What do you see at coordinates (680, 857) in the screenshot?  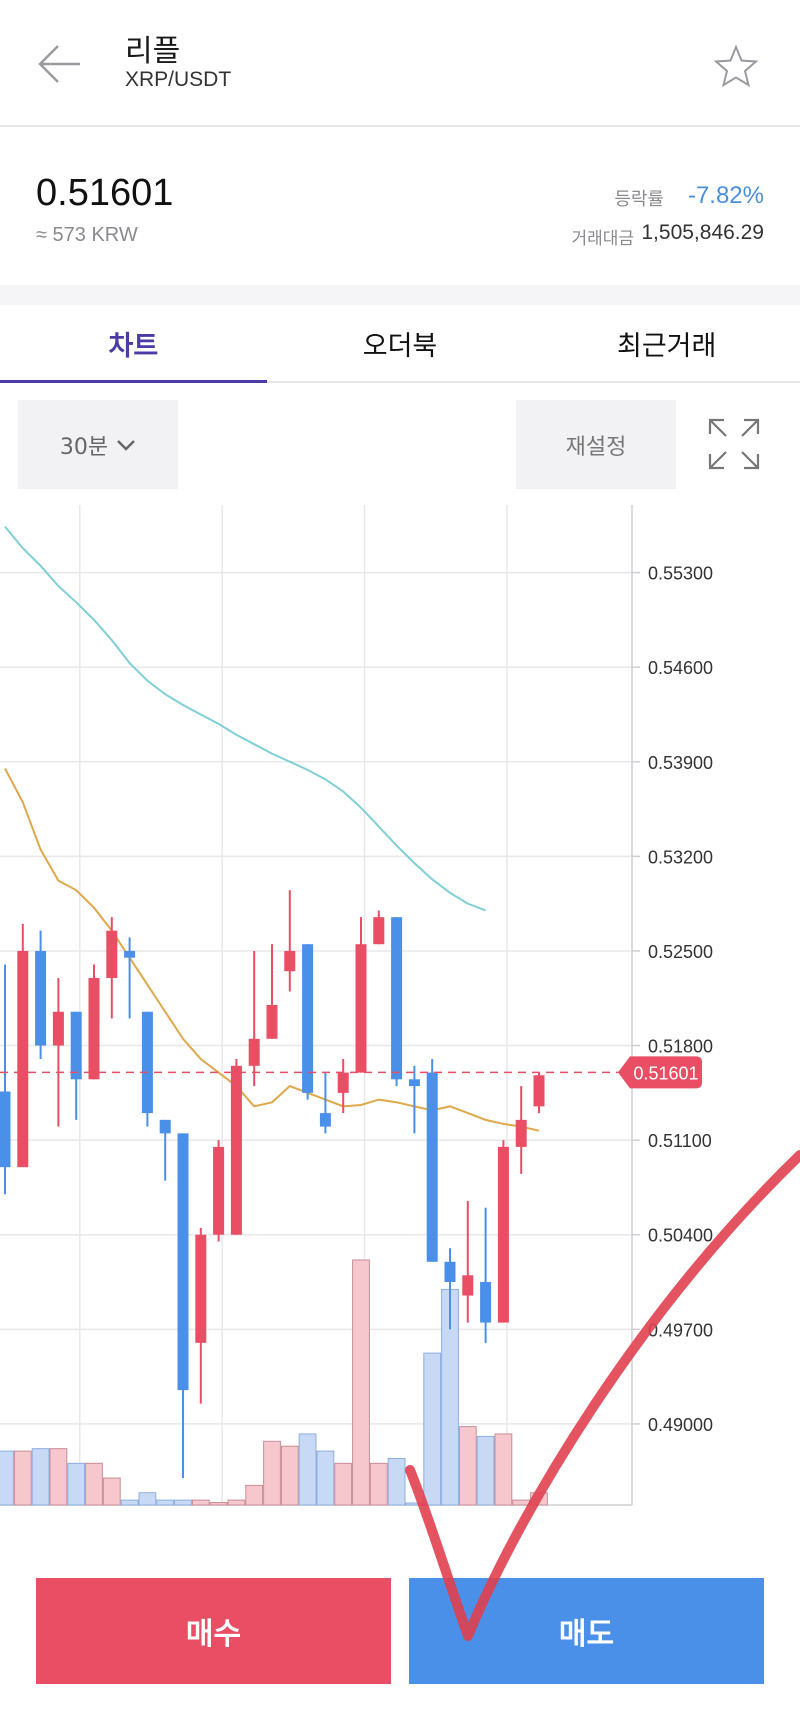 I see `y-tick-label: 0.53200` at bounding box center [680, 857].